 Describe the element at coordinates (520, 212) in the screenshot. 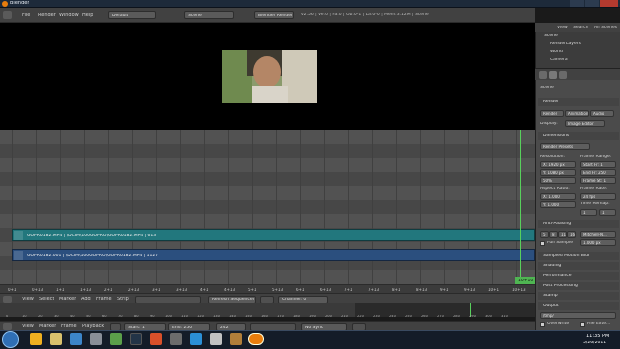

I see `playhead` at that location.